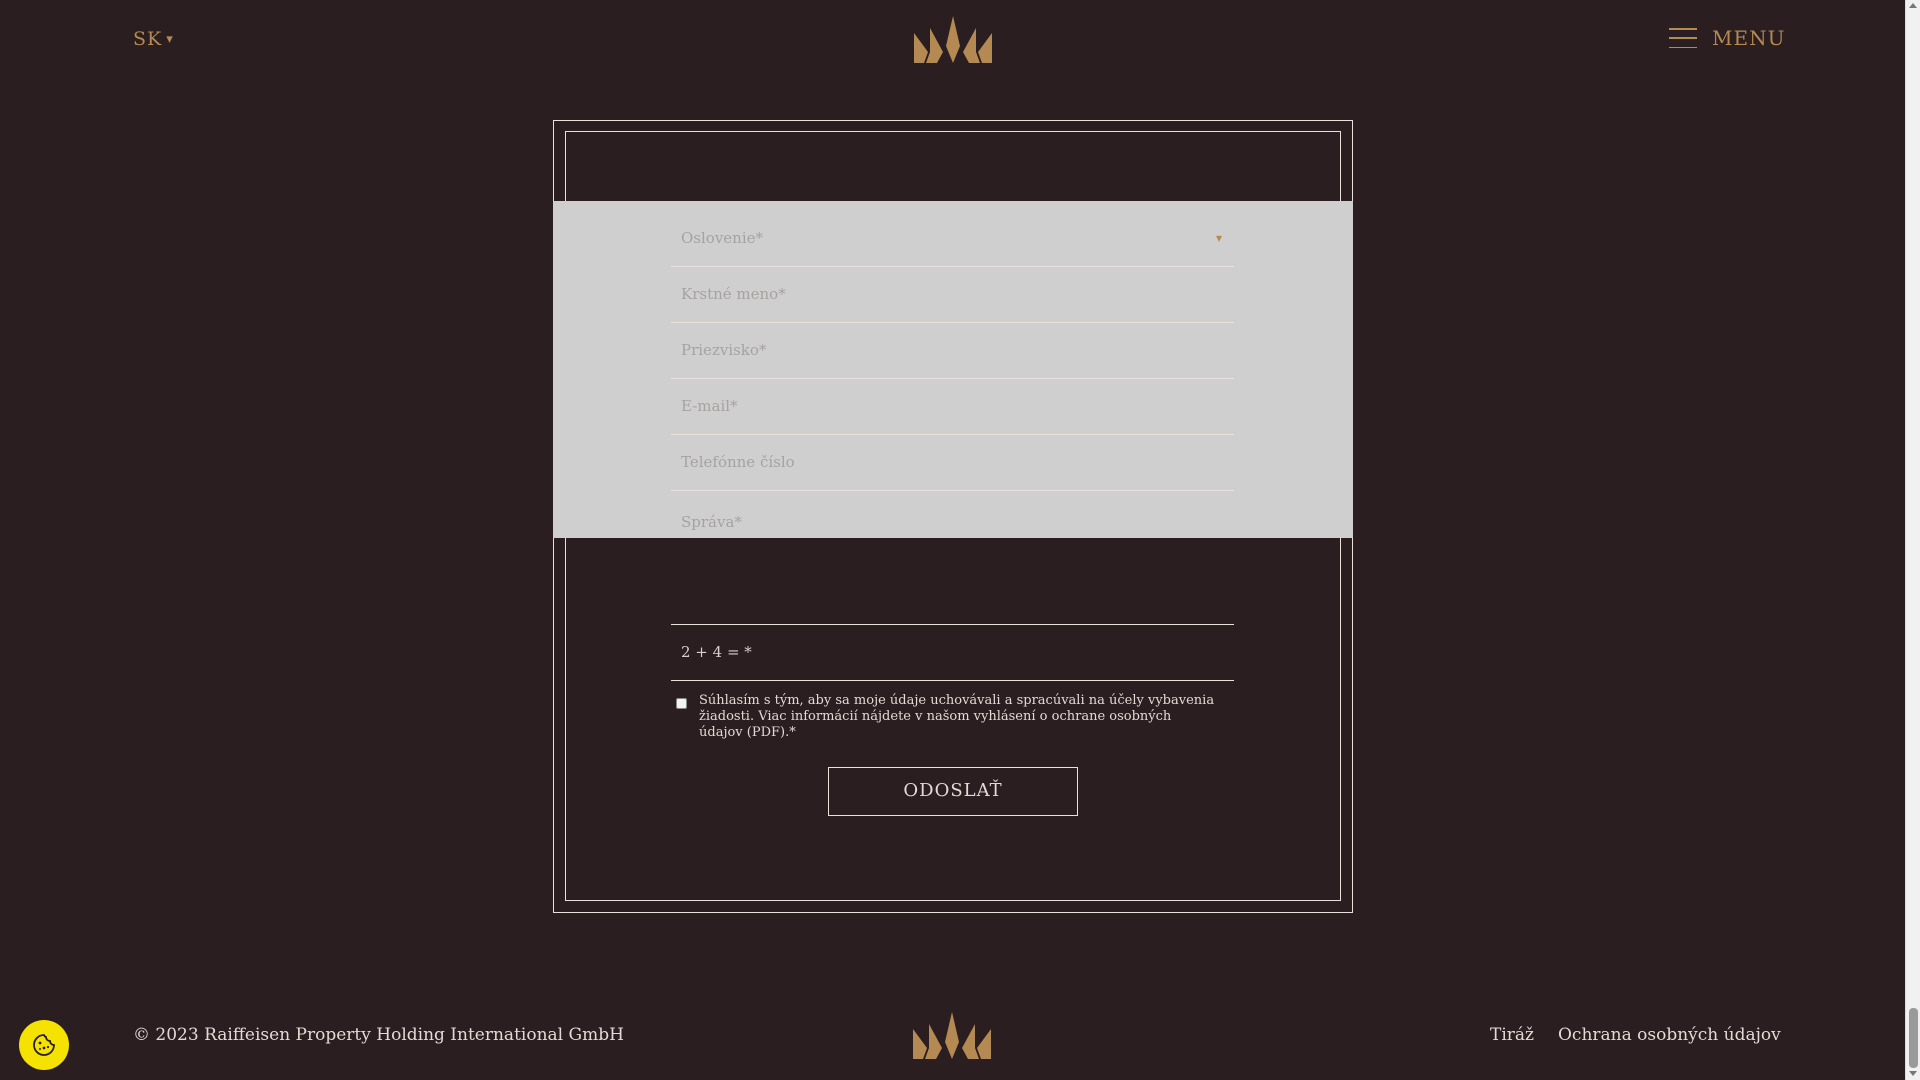 The image size is (1920, 1080). Describe the element at coordinates (1913, 1038) in the screenshot. I see `scroll-thumb` at that location.